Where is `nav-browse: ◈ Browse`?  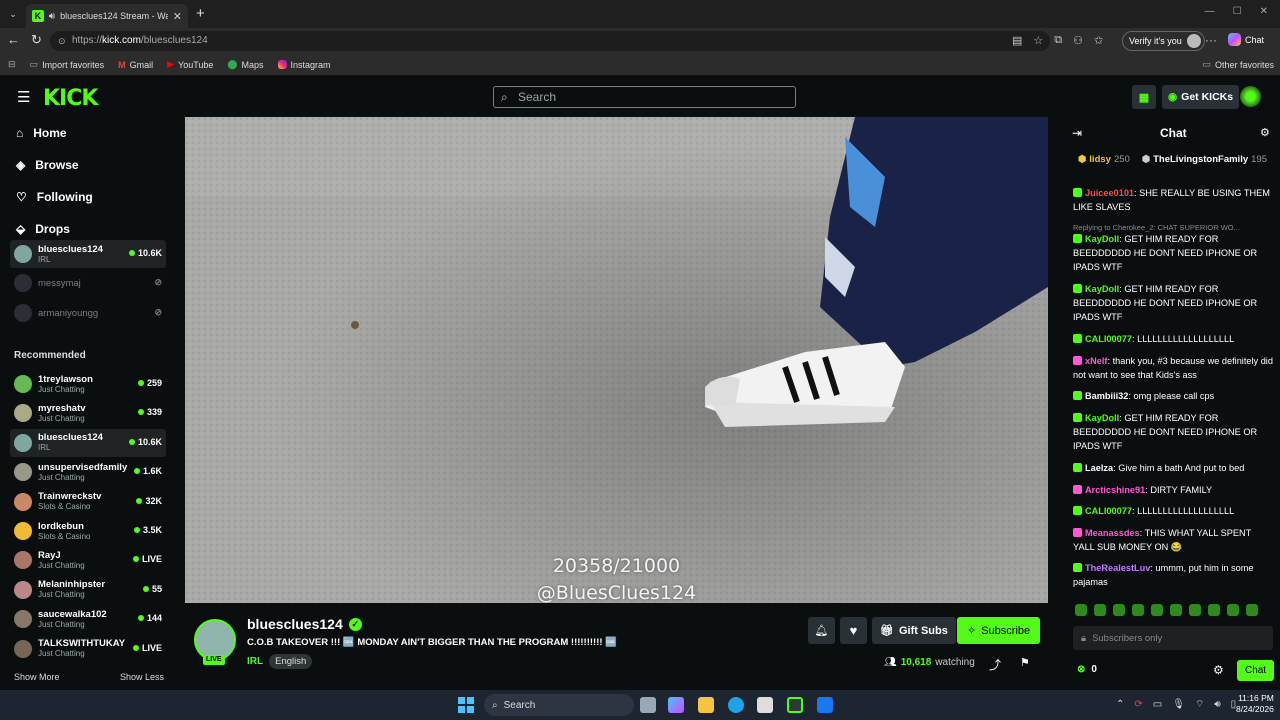 nav-browse: ◈ Browse is located at coordinates (47, 165).